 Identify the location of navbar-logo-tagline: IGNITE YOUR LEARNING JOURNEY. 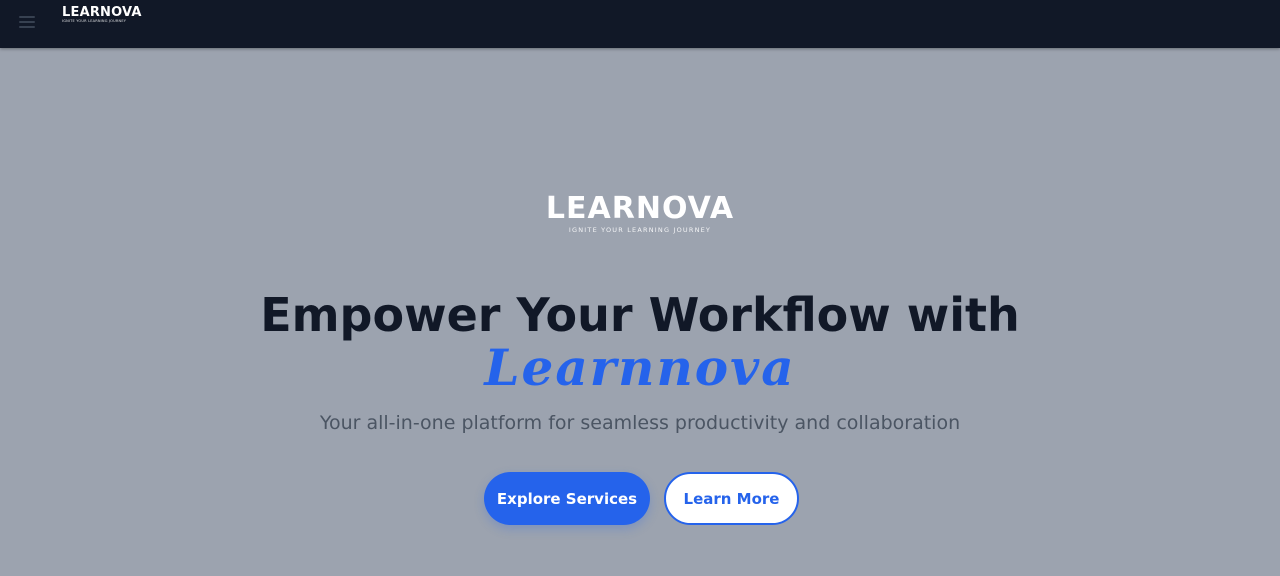
(94, 21).